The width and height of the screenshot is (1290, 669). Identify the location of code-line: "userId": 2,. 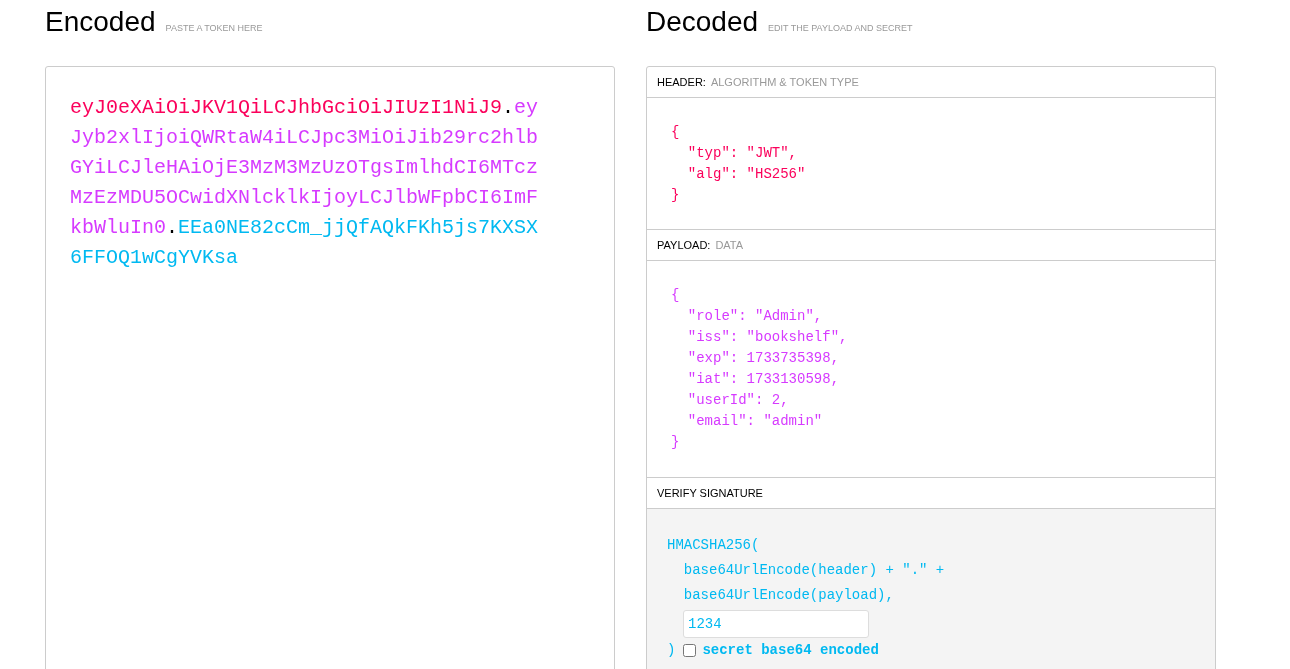
(737, 400).